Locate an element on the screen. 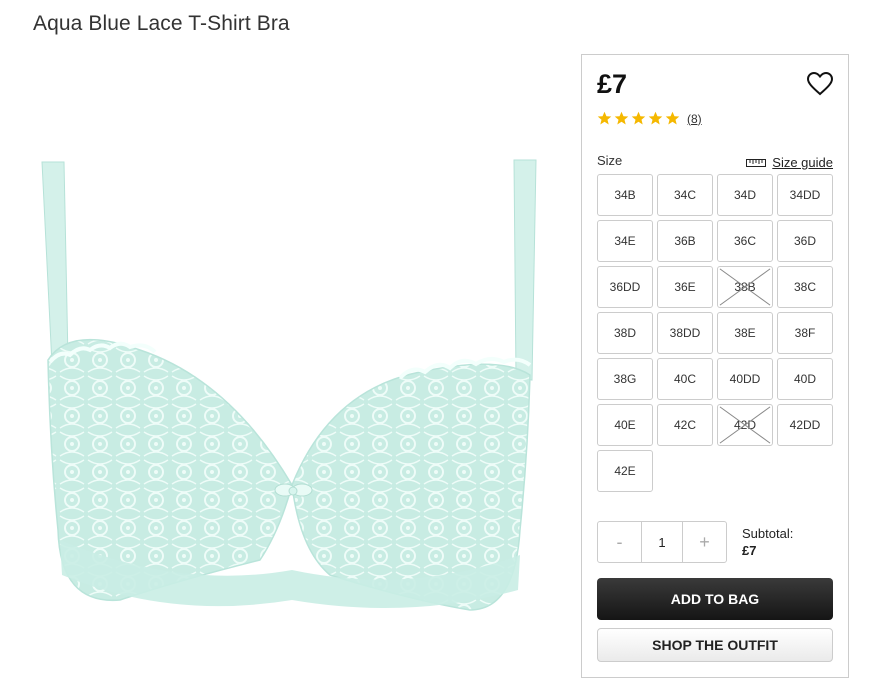 Image resolution: width=887 pixels, height=696 pixels. size-option-label: 42C is located at coordinates (684, 425).